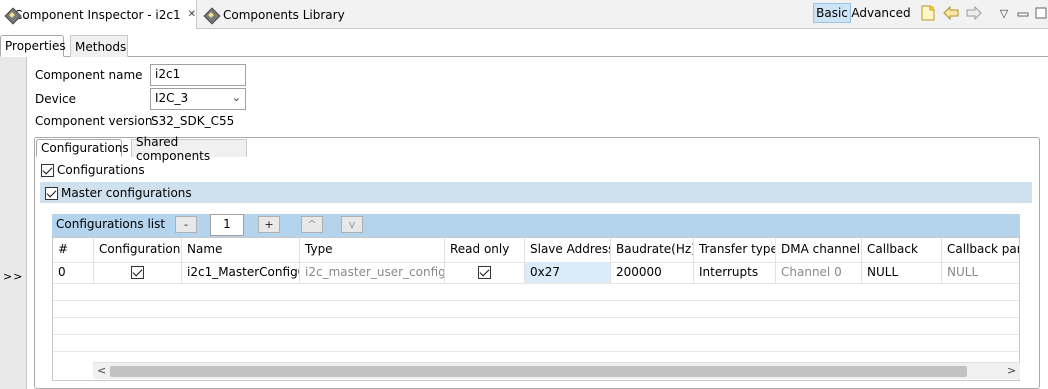  What do you see at coordinates (193, 121) in the screenshot?
I see `component-version-value: S32_SDK_C55` at bounding box center [193, 121].